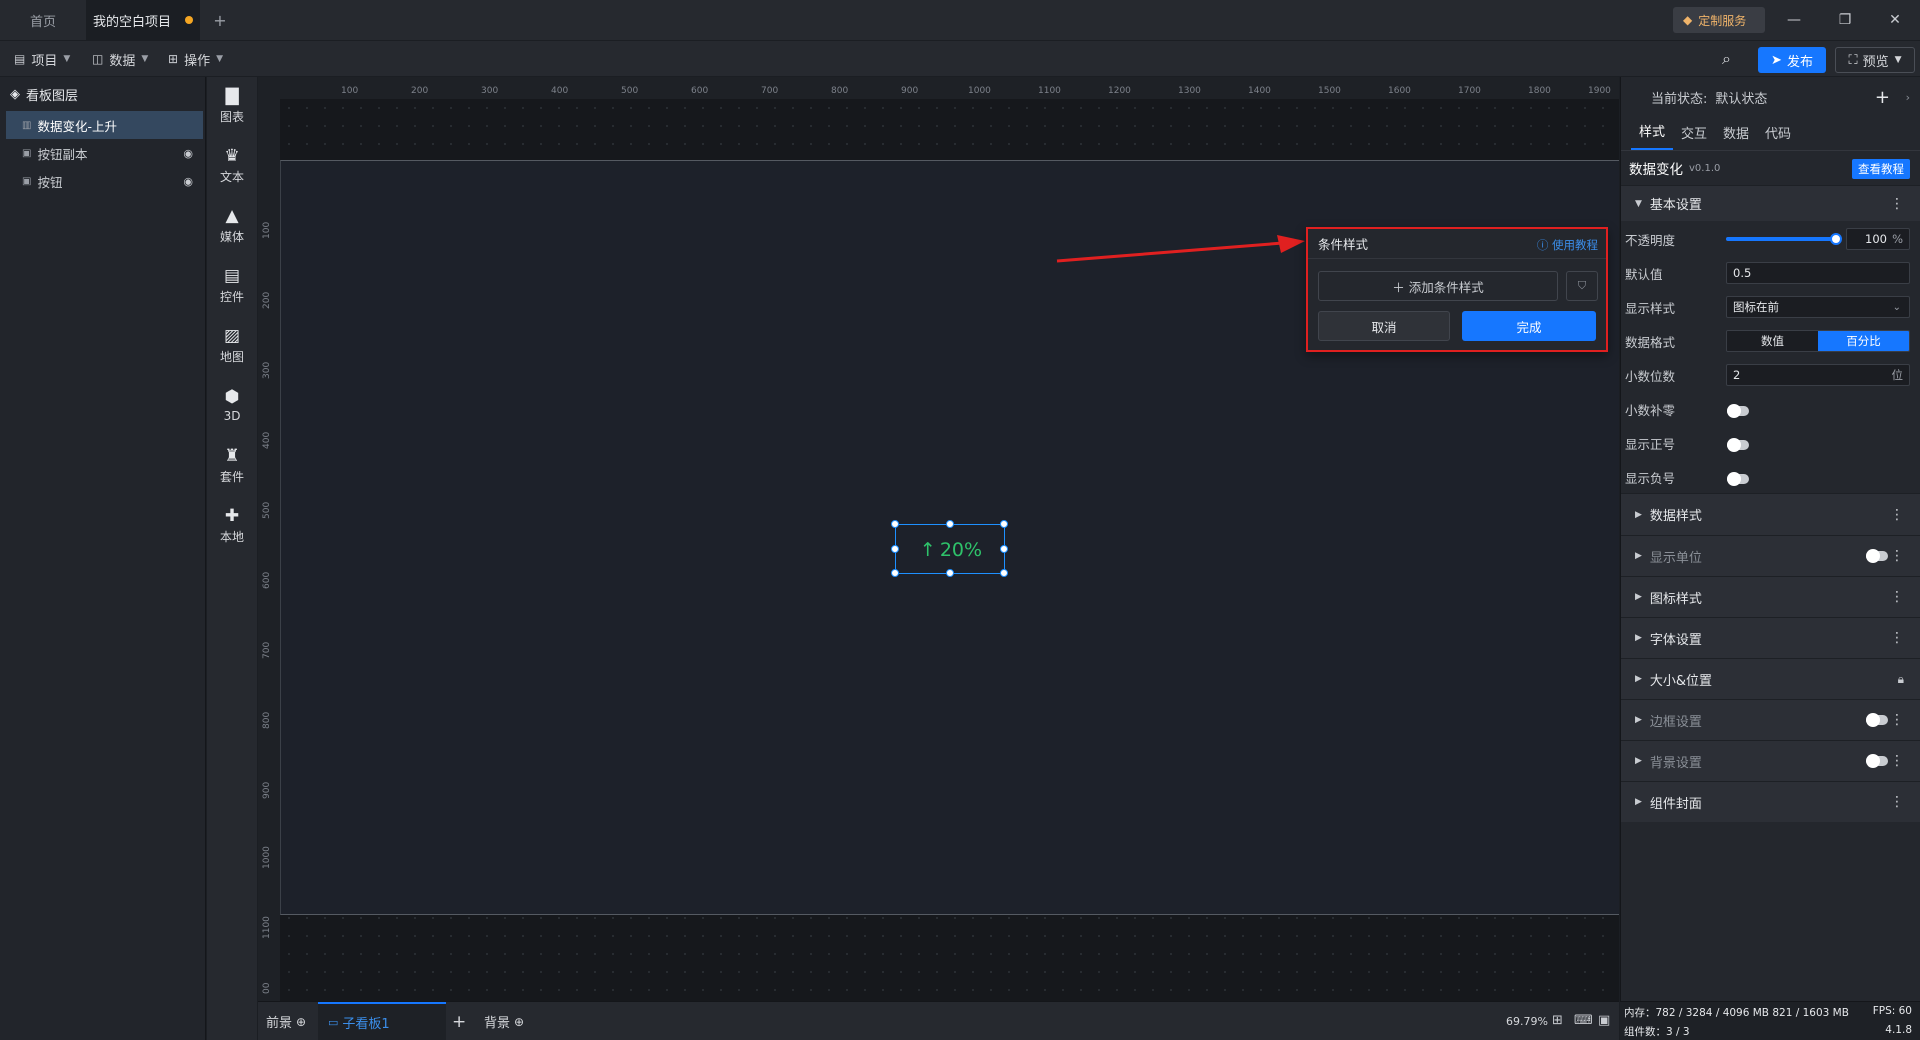 This screenshot has width=1920, height=1040. Describe the element at coordinates (1736, 136) in the screenshot. I see `tab-data: 数据` at that location.